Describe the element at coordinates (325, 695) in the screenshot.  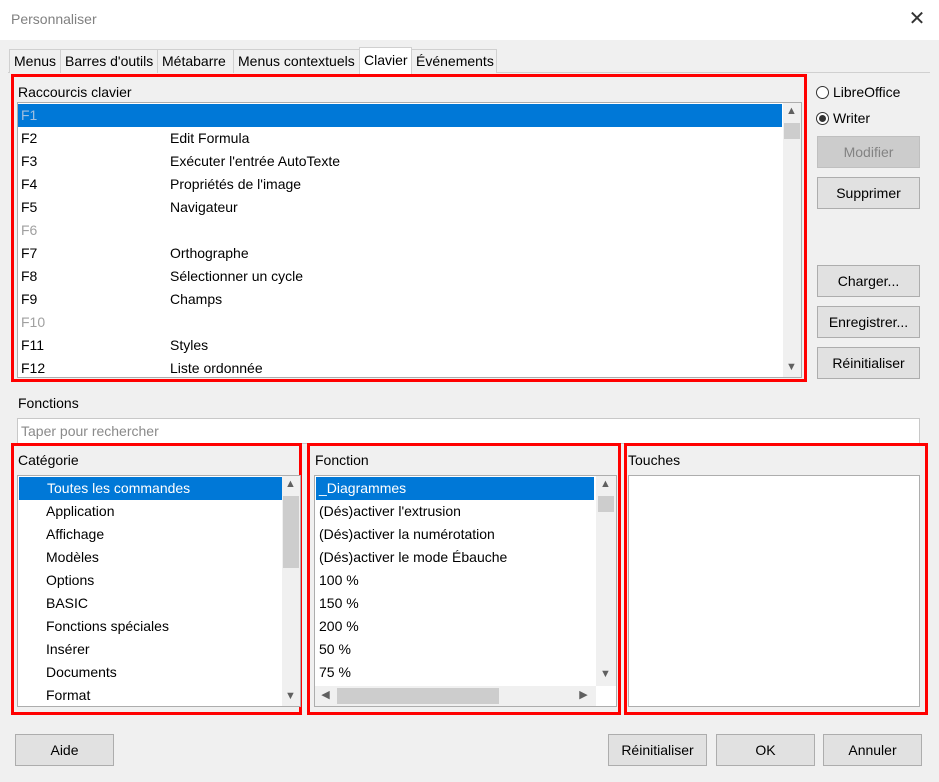
I see `chevron-left-icon: ◀` at that location.